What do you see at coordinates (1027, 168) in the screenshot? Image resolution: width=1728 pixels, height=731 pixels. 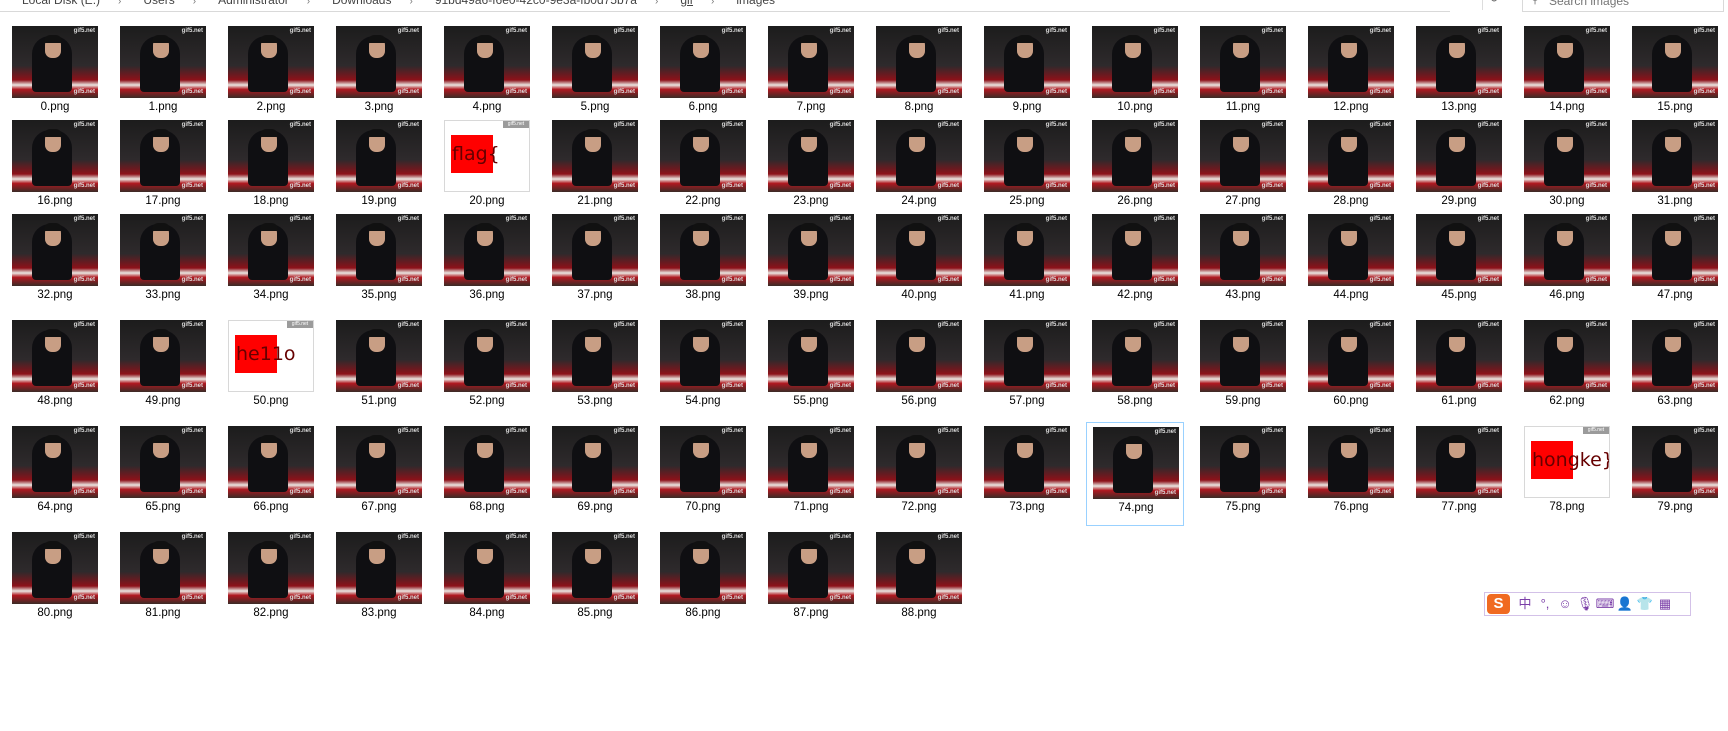 I see `file-item: gif5.net gif5.net 25.png` at bounding box center [1027, 168].